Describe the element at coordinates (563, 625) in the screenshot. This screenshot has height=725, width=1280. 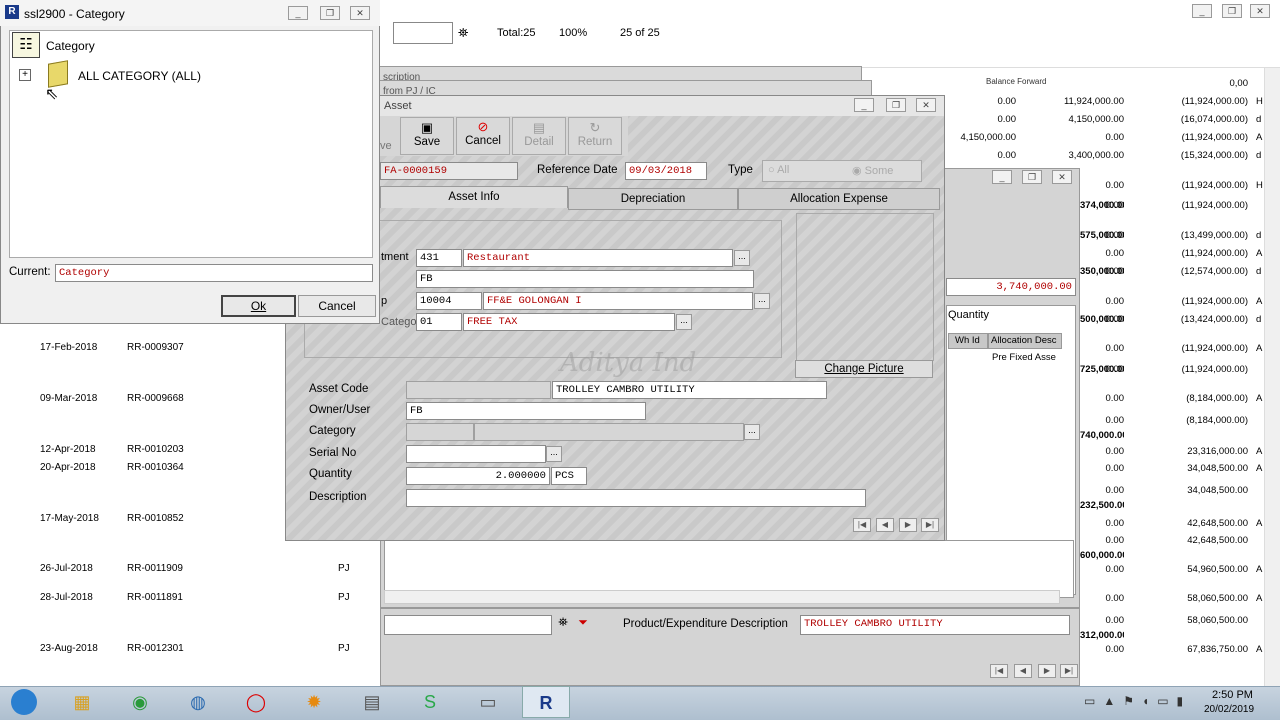
I see `product-binoculars-icon: ⛯` at that location.